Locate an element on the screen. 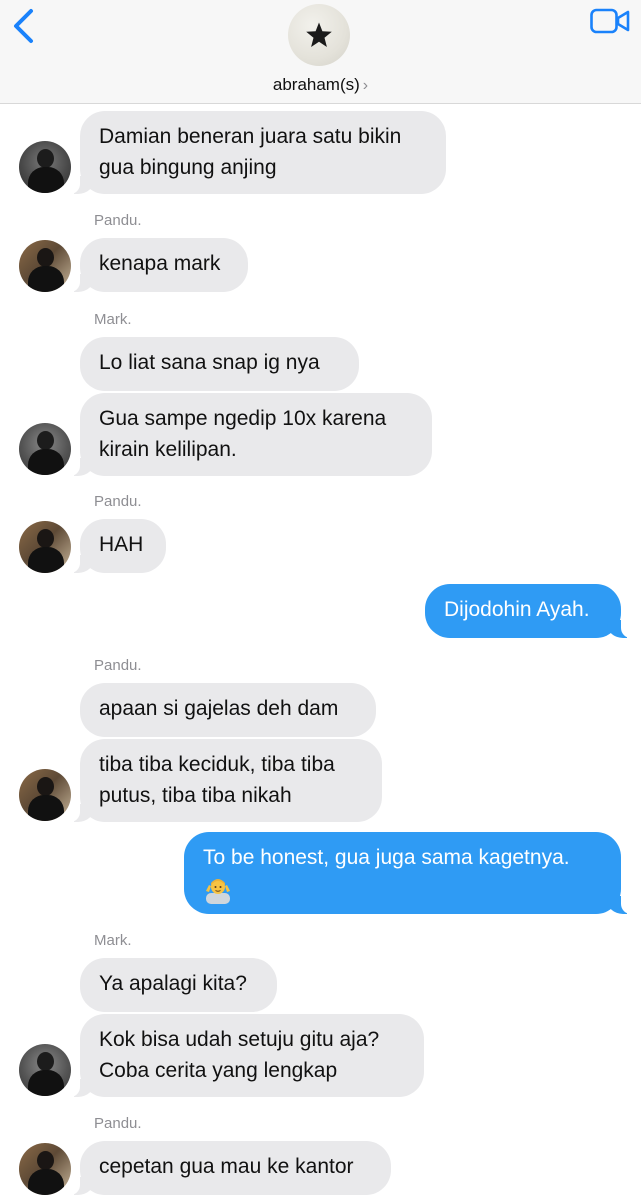 This screenshot has width=641, height=1200. message-bubble-outgoing: Dijodohin Ayah. is located at coordinates (528, 611).